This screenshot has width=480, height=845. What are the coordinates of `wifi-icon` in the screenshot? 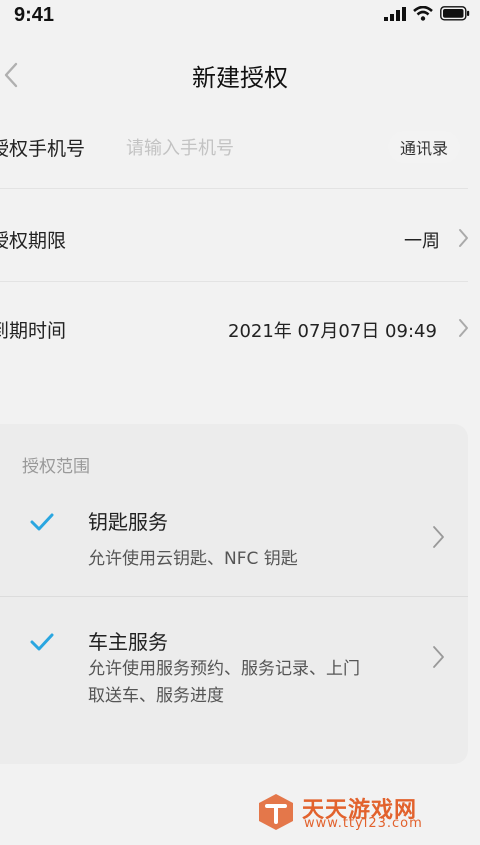 It's located at (423, 13).